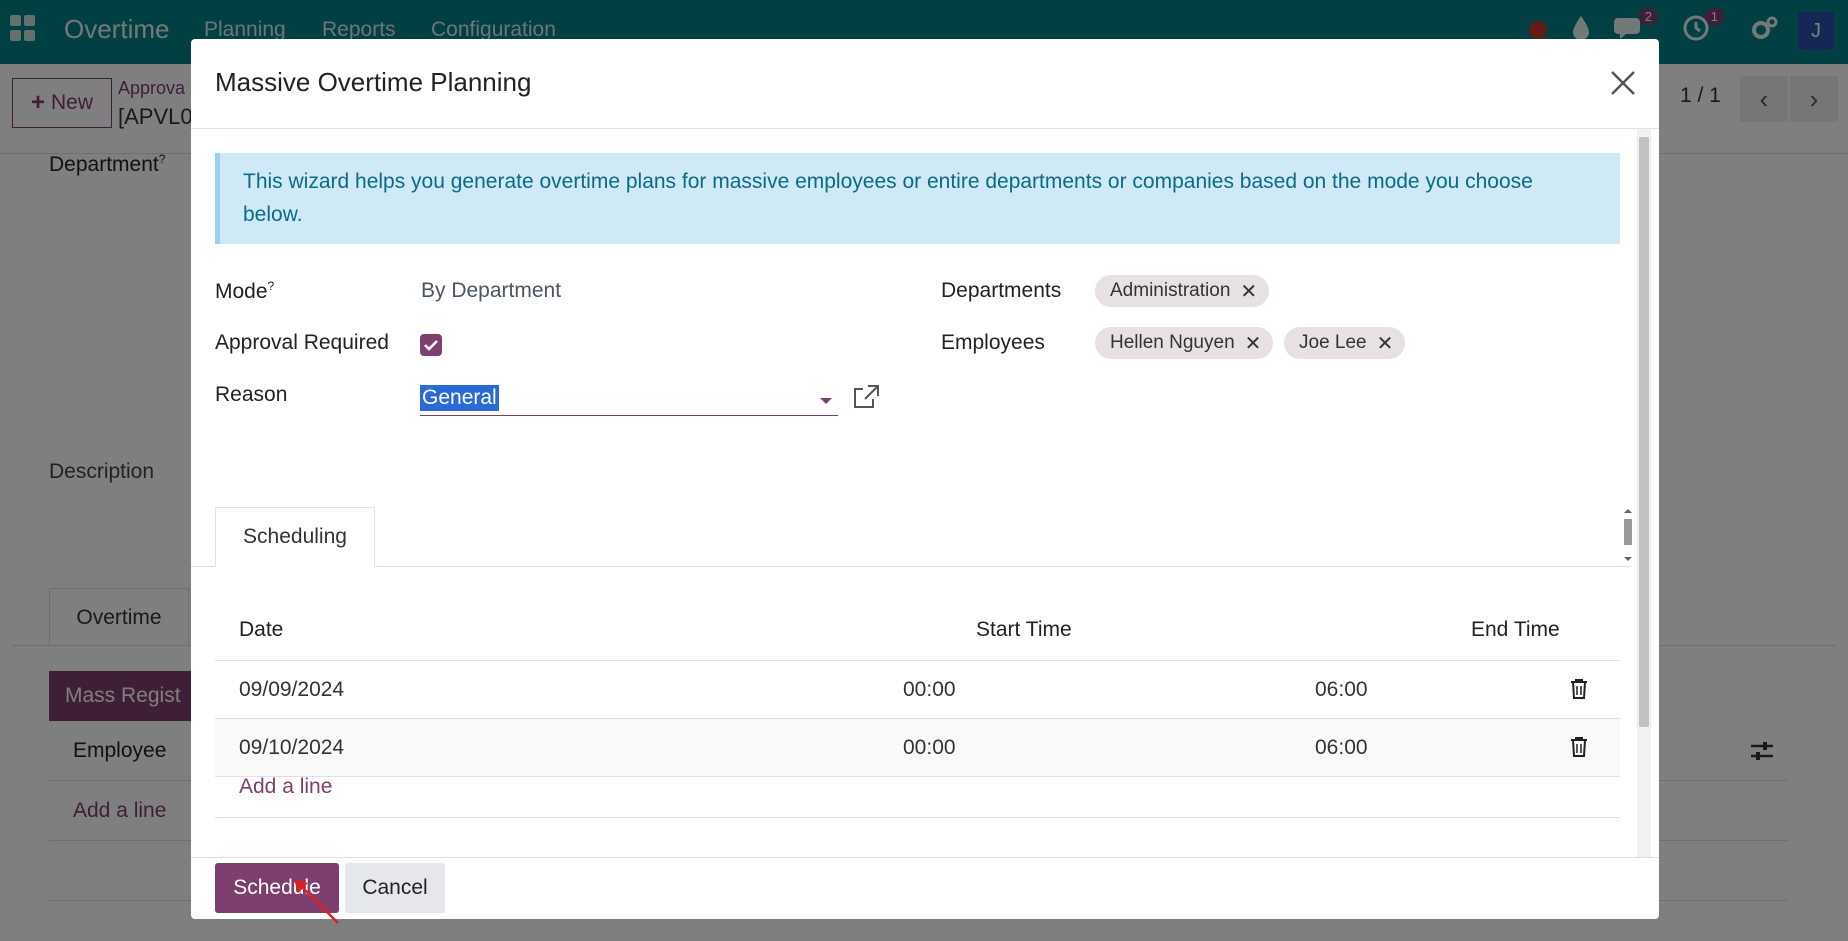 The width and height of the screenshot is (1848, 941). I want to click on cancel-button: Cancel, so click(395, 888).